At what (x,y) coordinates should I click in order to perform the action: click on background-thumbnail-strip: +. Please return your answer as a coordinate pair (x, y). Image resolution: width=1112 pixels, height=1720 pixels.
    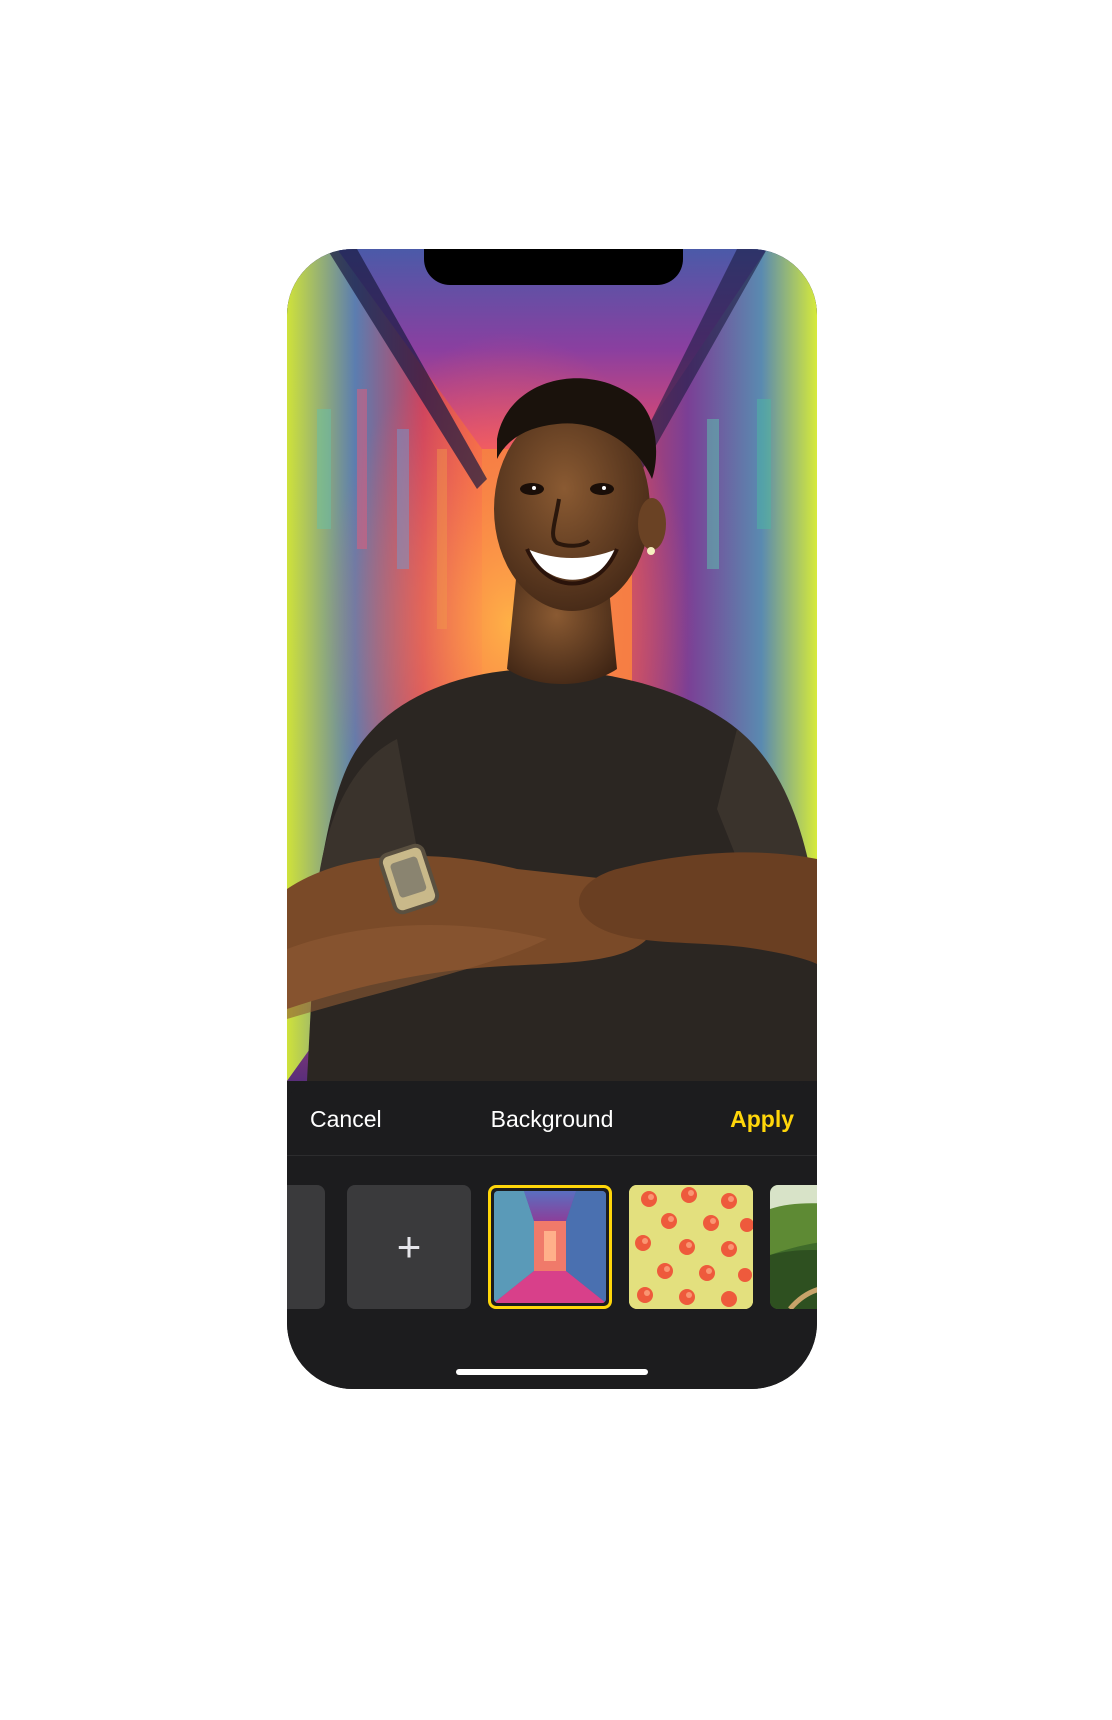
    Looking at the image, I should click on (552, 1248).